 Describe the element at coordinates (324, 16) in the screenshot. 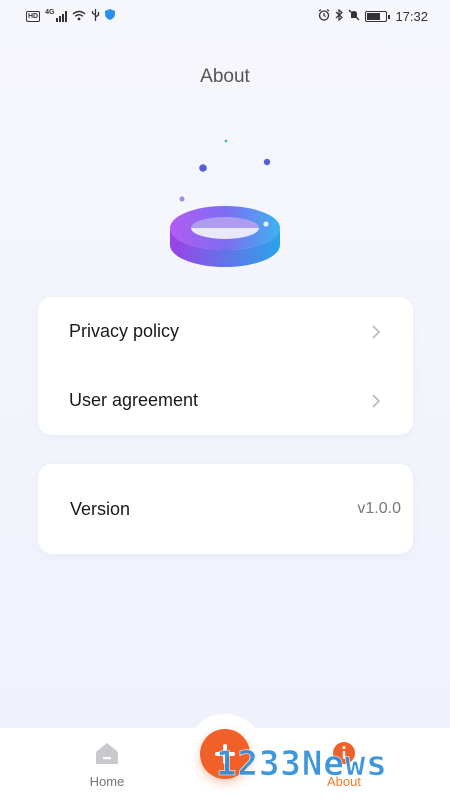

I see `alarm-icon` at that location.